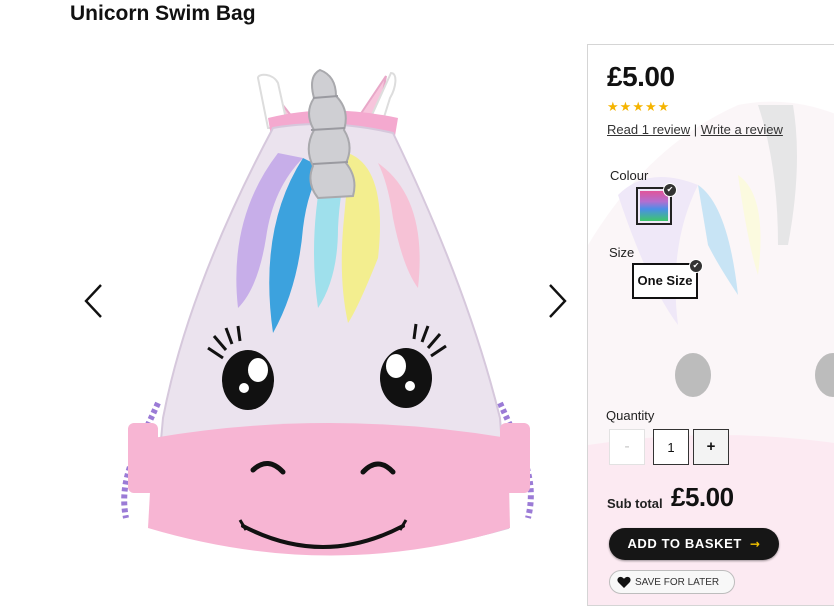  I want to click on save-for-later-button: SAVE FOR LATER, so click(672, 582).